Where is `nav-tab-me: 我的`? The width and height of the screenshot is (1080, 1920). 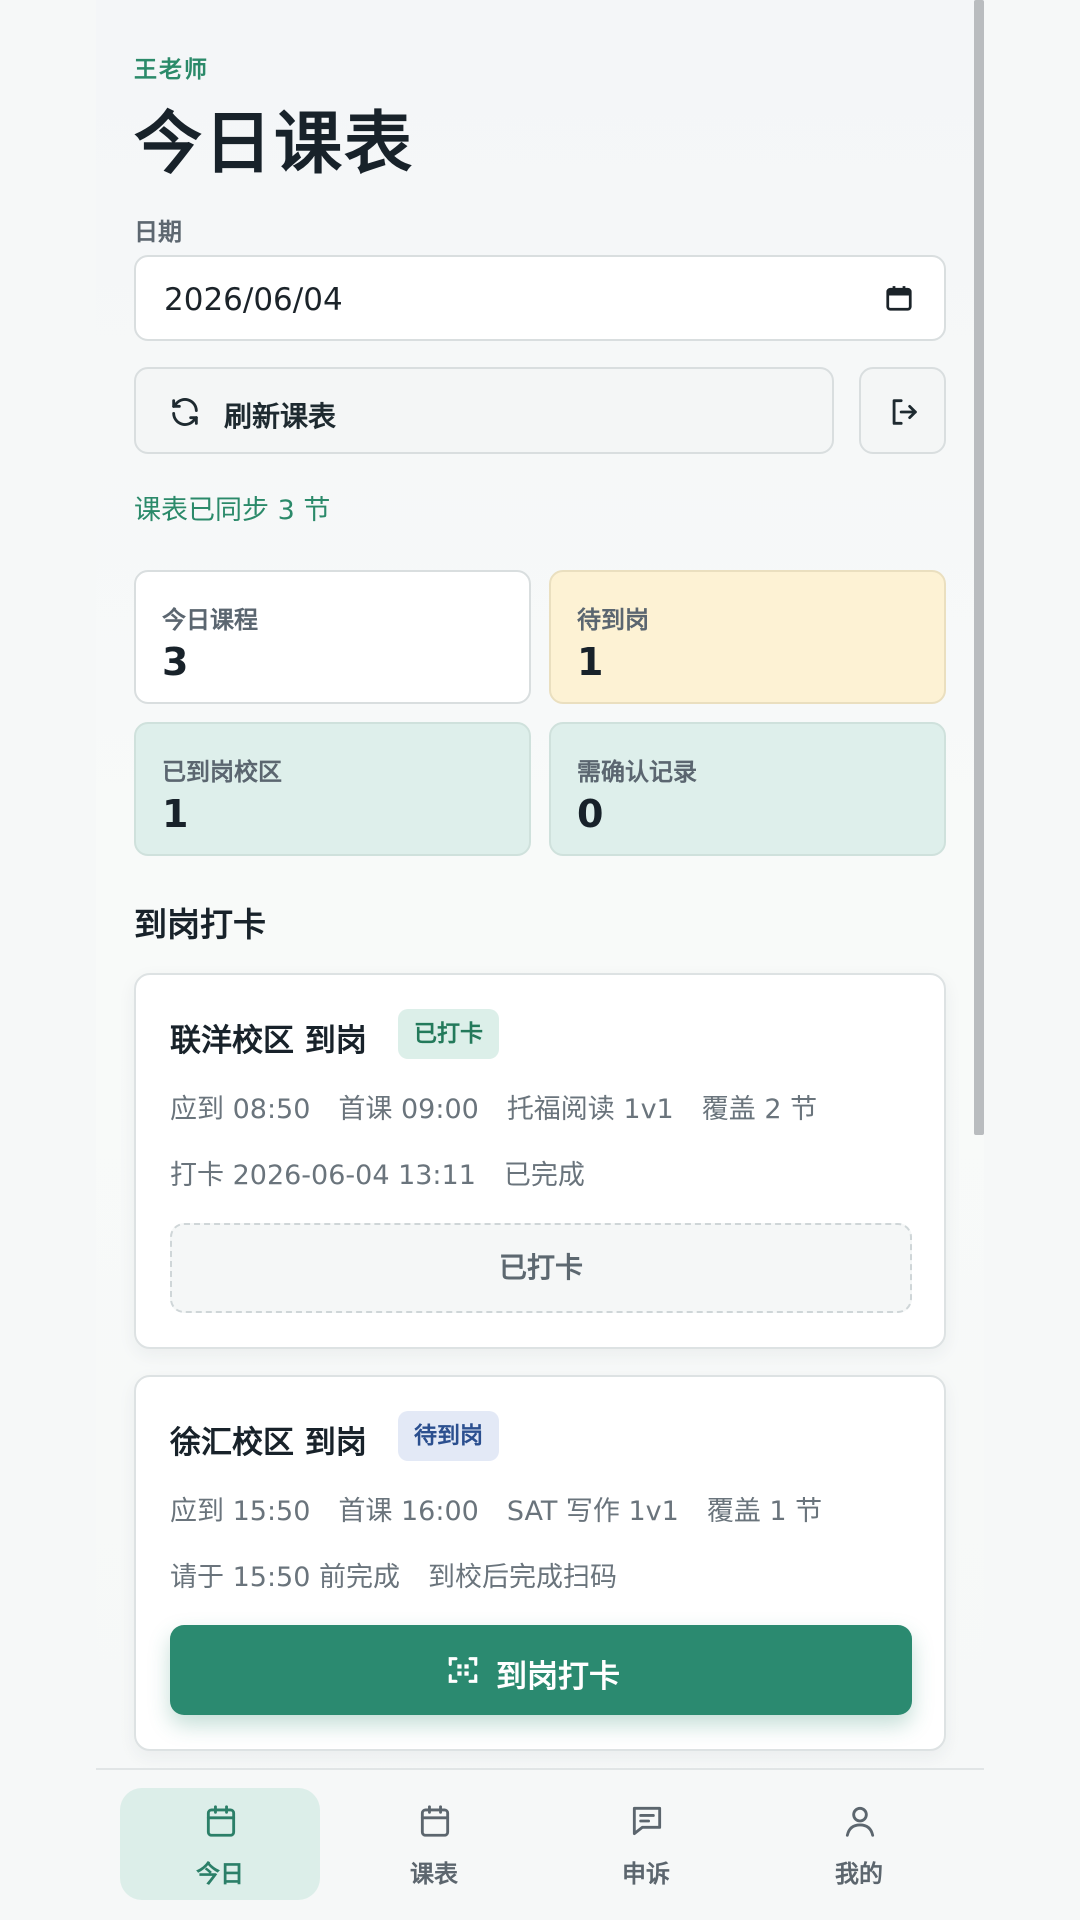 nav-tab-me: 我的 is located at coordinates (859, 1844).